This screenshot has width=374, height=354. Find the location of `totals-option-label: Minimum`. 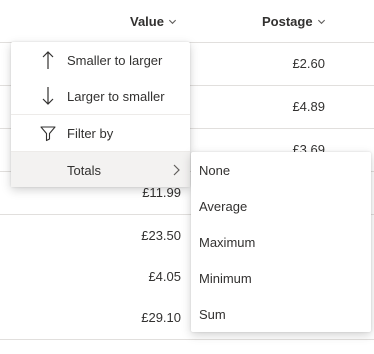

totals-option-label: Minimum is located at coordinates (225, 278).